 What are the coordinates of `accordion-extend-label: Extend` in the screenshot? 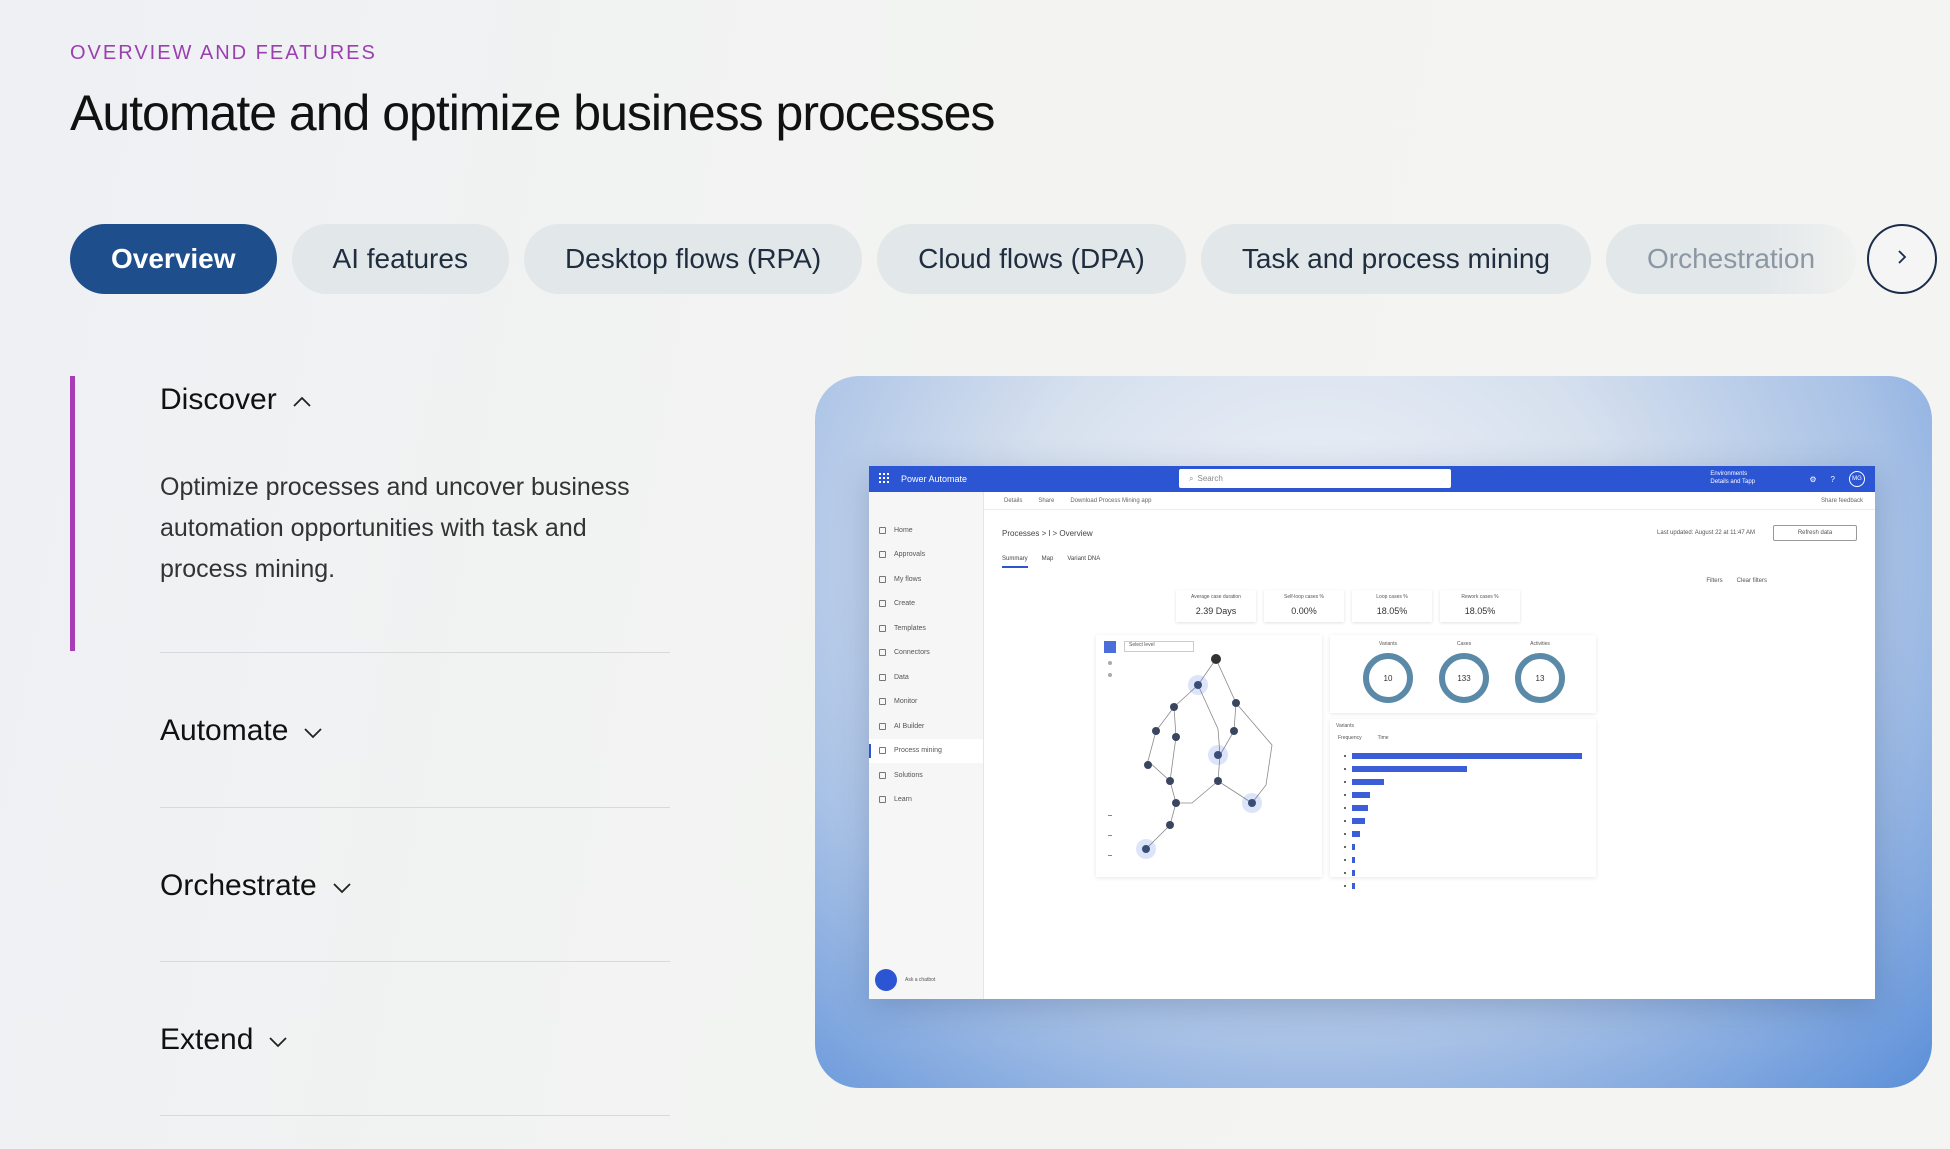 It's located at (207, 1039).